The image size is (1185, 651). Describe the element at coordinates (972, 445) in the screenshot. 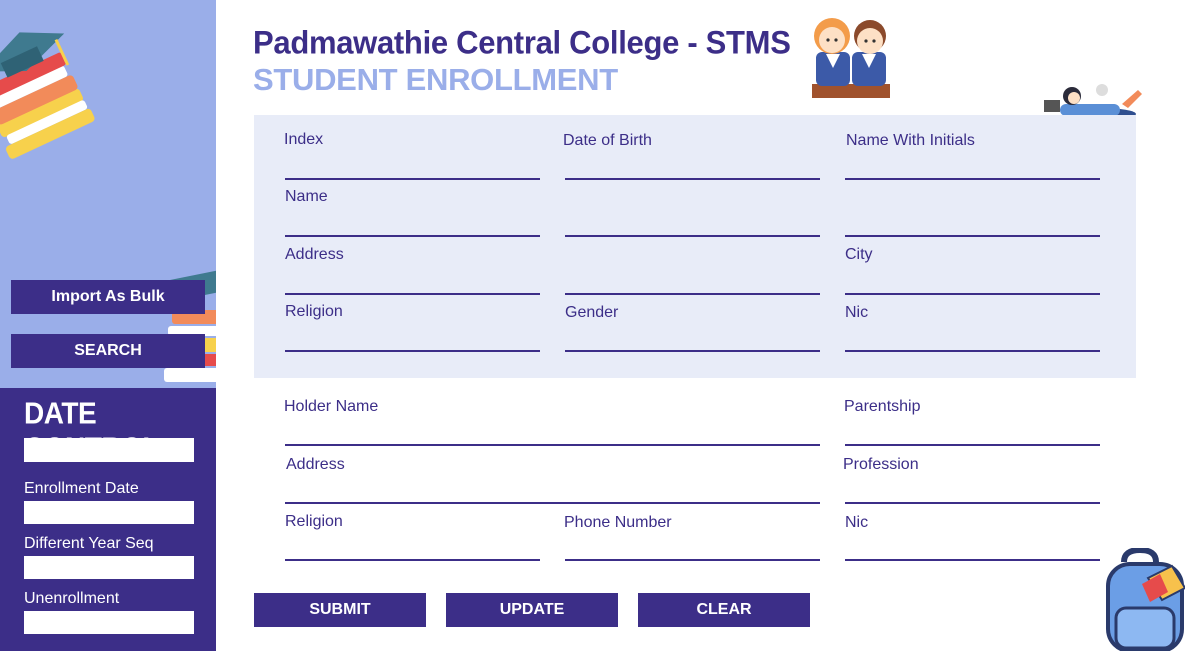

I see `parentship-field` at that location.